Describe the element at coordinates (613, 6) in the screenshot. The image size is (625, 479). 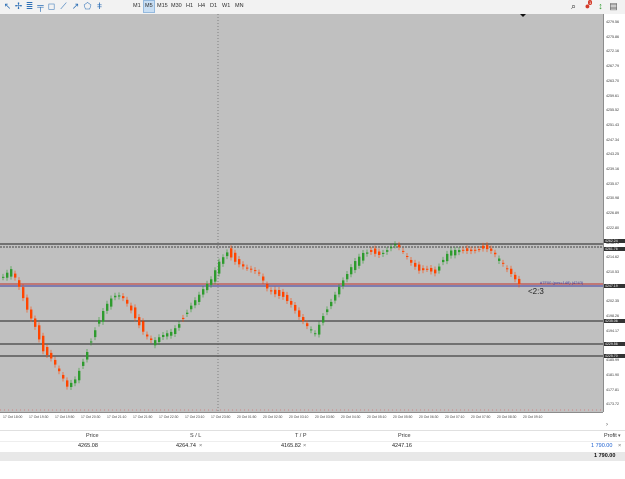
I see `account-icon: ▤` at that location.